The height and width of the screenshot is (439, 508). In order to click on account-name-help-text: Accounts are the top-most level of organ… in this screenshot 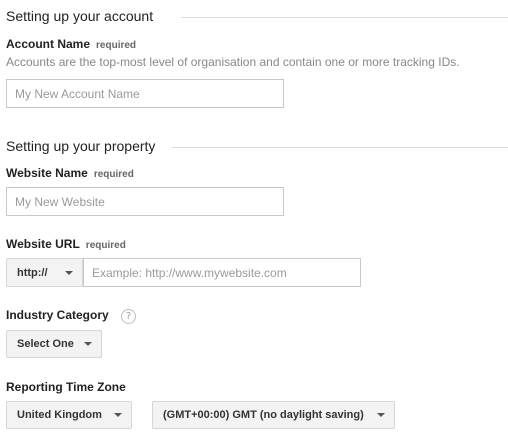, I will do `click(233, 62)`.